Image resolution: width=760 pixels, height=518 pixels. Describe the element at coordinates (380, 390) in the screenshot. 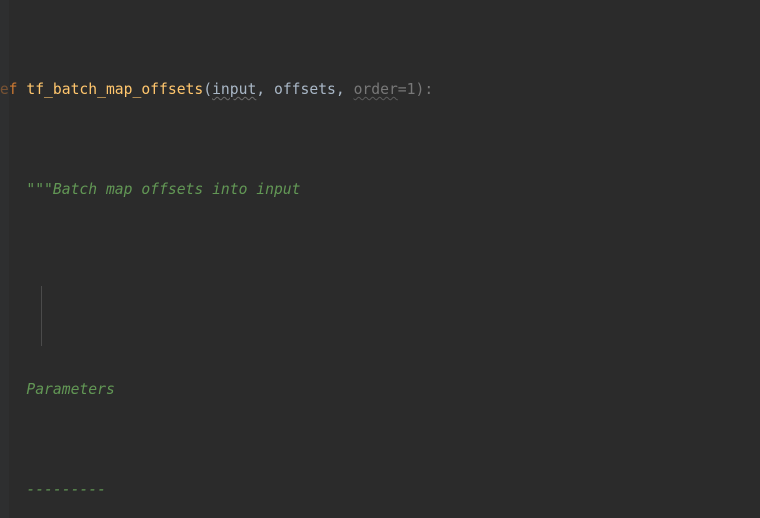

I see `code-line-4: Parameters` at that location.